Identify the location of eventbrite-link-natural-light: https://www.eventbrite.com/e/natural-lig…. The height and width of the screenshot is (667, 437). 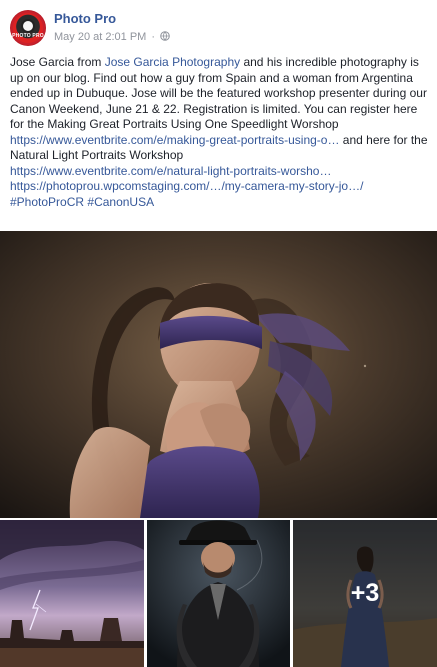
(170, 171).